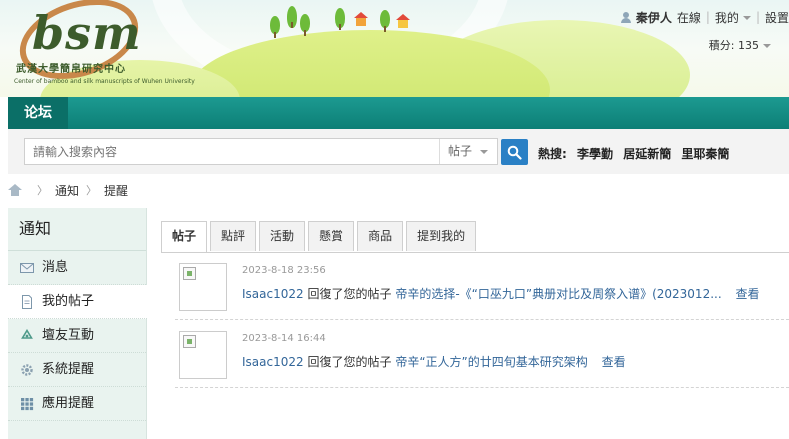 The height and width of the screenshot is (439, 789). What do you see at coordinates (68, 335) in the screenshot?
I see `sidebar-item-label: 壇友互動` at bounding box center [68, 335].